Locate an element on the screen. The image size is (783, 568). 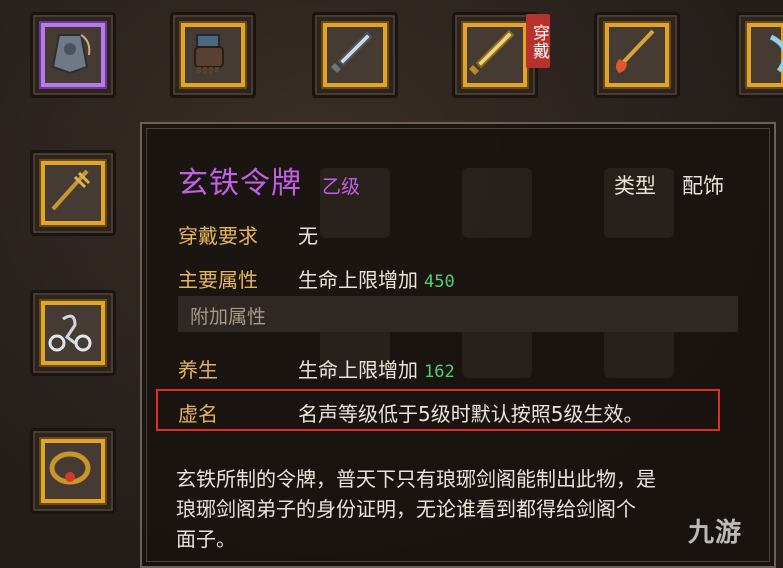
requirement-value: 无 is located at coordinates (308, 236).